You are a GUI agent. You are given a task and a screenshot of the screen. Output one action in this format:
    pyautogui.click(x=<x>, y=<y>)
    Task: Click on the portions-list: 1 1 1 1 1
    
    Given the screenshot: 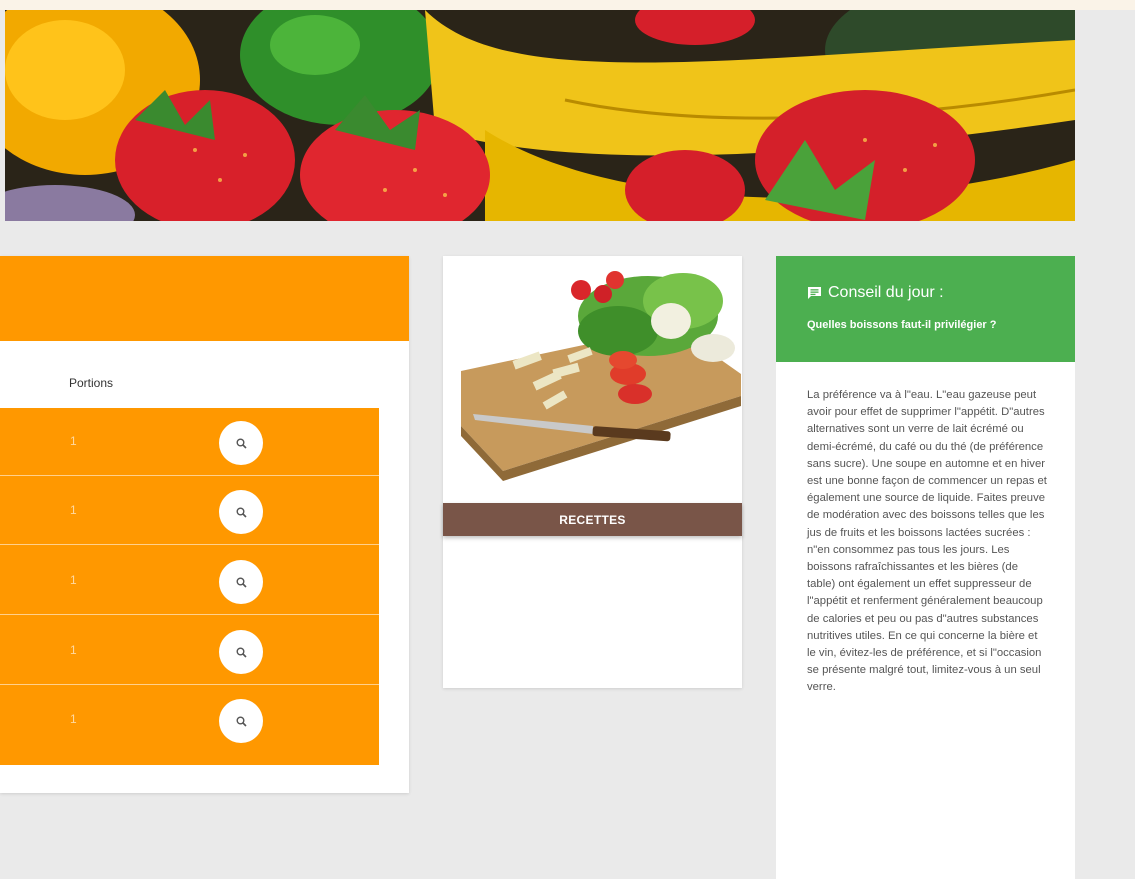 What is the action you would take?
    pyautogui.click(x=189, y=586)
    